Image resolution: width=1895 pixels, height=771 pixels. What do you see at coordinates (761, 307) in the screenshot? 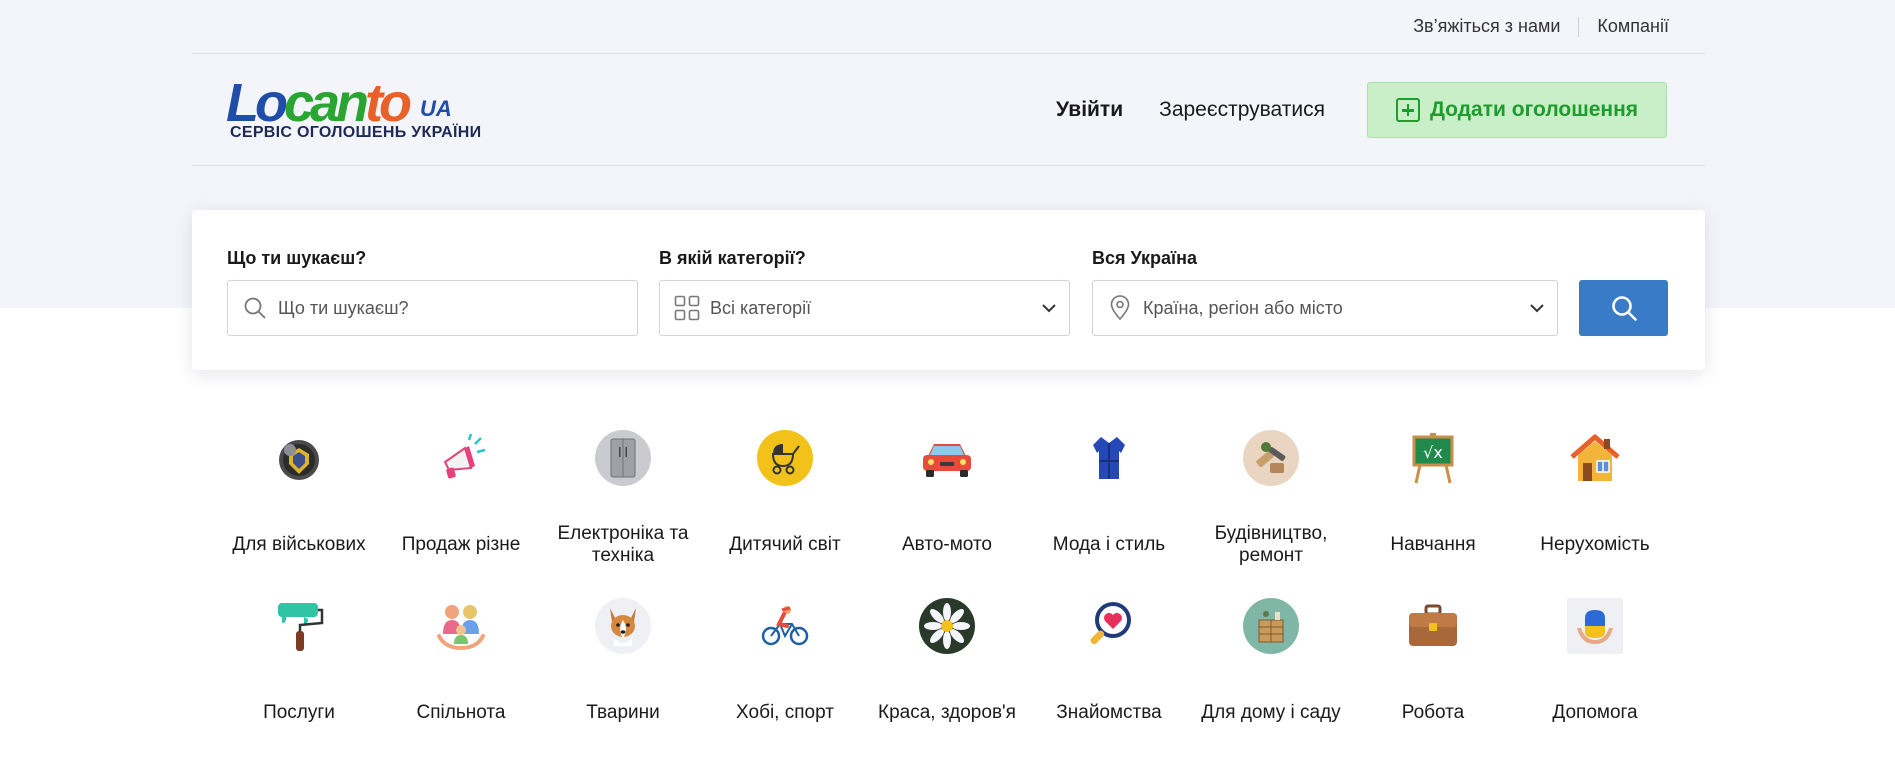
I see `category-value: Всі категорії` at bounding box center [761, 307].